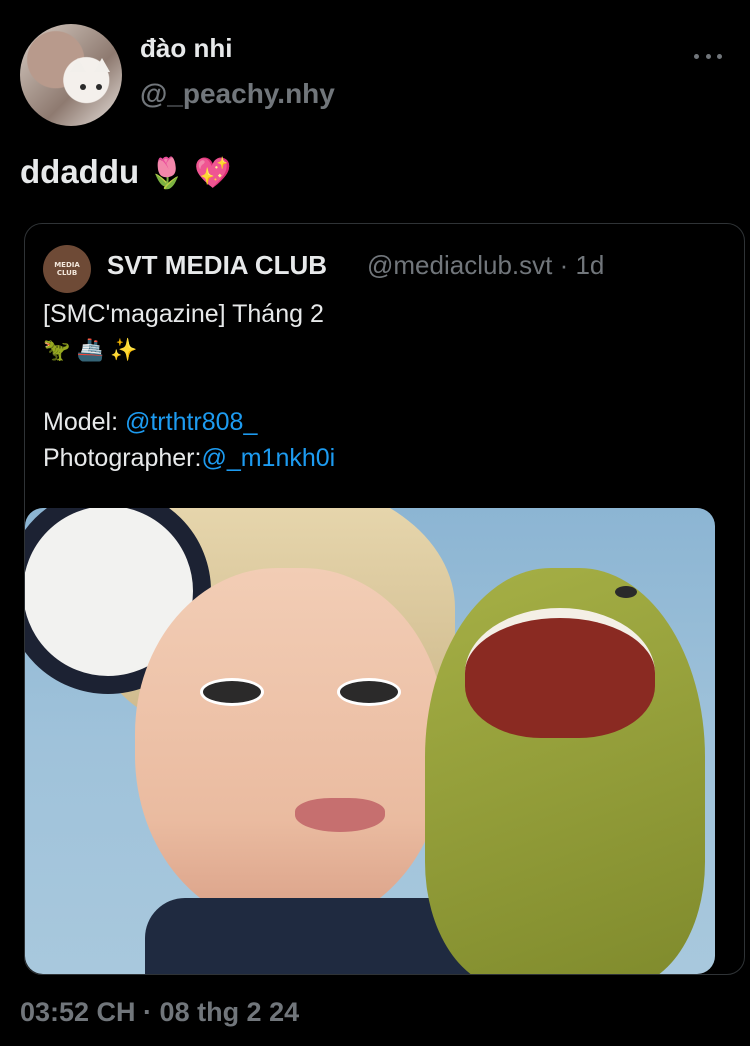  I want to click on photo-mouth, so click(340, 815).